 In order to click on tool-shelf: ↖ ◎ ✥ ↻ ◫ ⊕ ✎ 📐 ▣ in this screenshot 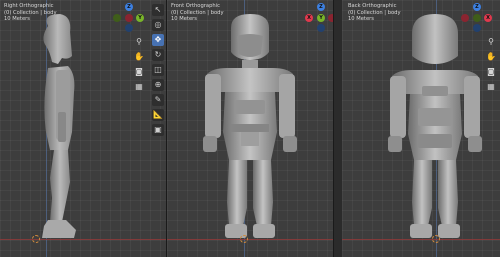, I will do `click(159, 71)`.